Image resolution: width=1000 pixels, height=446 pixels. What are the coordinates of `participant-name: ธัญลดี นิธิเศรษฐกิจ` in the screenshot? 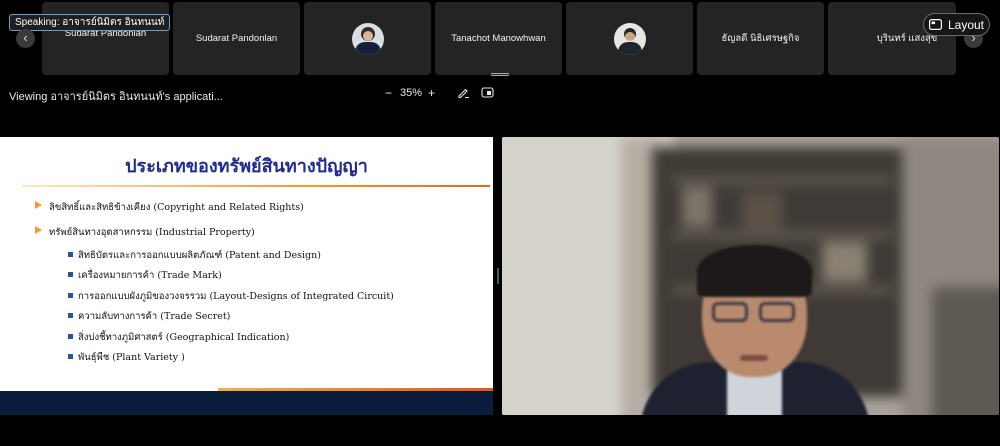 It's located at (760, 38).